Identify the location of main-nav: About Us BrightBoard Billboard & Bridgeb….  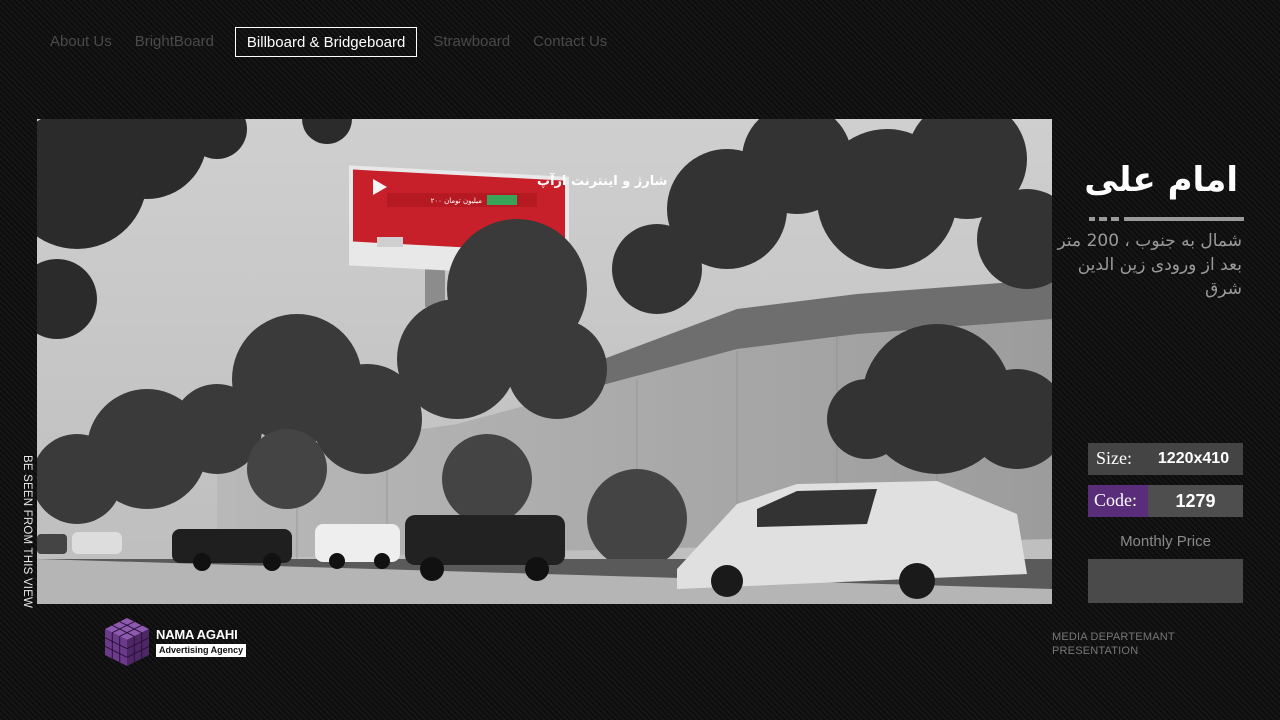
(330, 42).